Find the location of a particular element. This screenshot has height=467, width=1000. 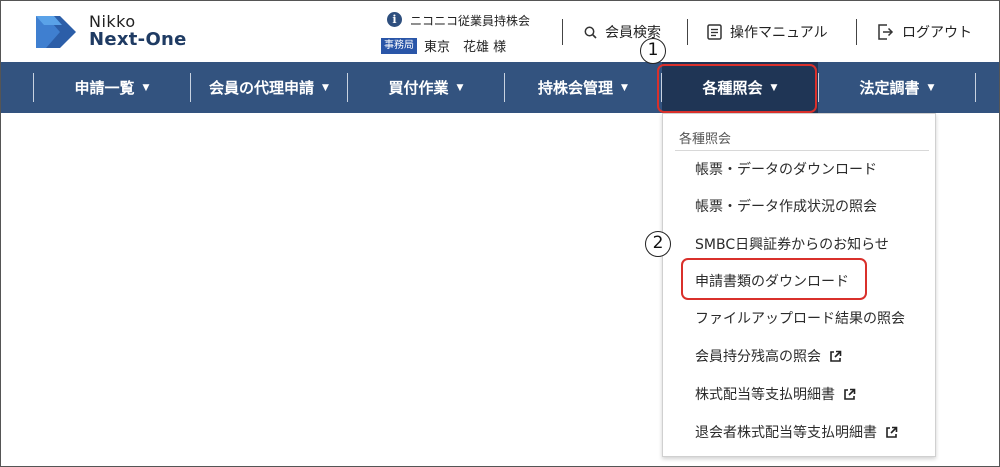

main-nav: 申請一覧 ▼ 会員の代理申請 ▼ 買付作業 ▼ 持株会管理 ▼ 各種照会 ▼ 法定調書 ▼ is located at coordinates (500, 87).